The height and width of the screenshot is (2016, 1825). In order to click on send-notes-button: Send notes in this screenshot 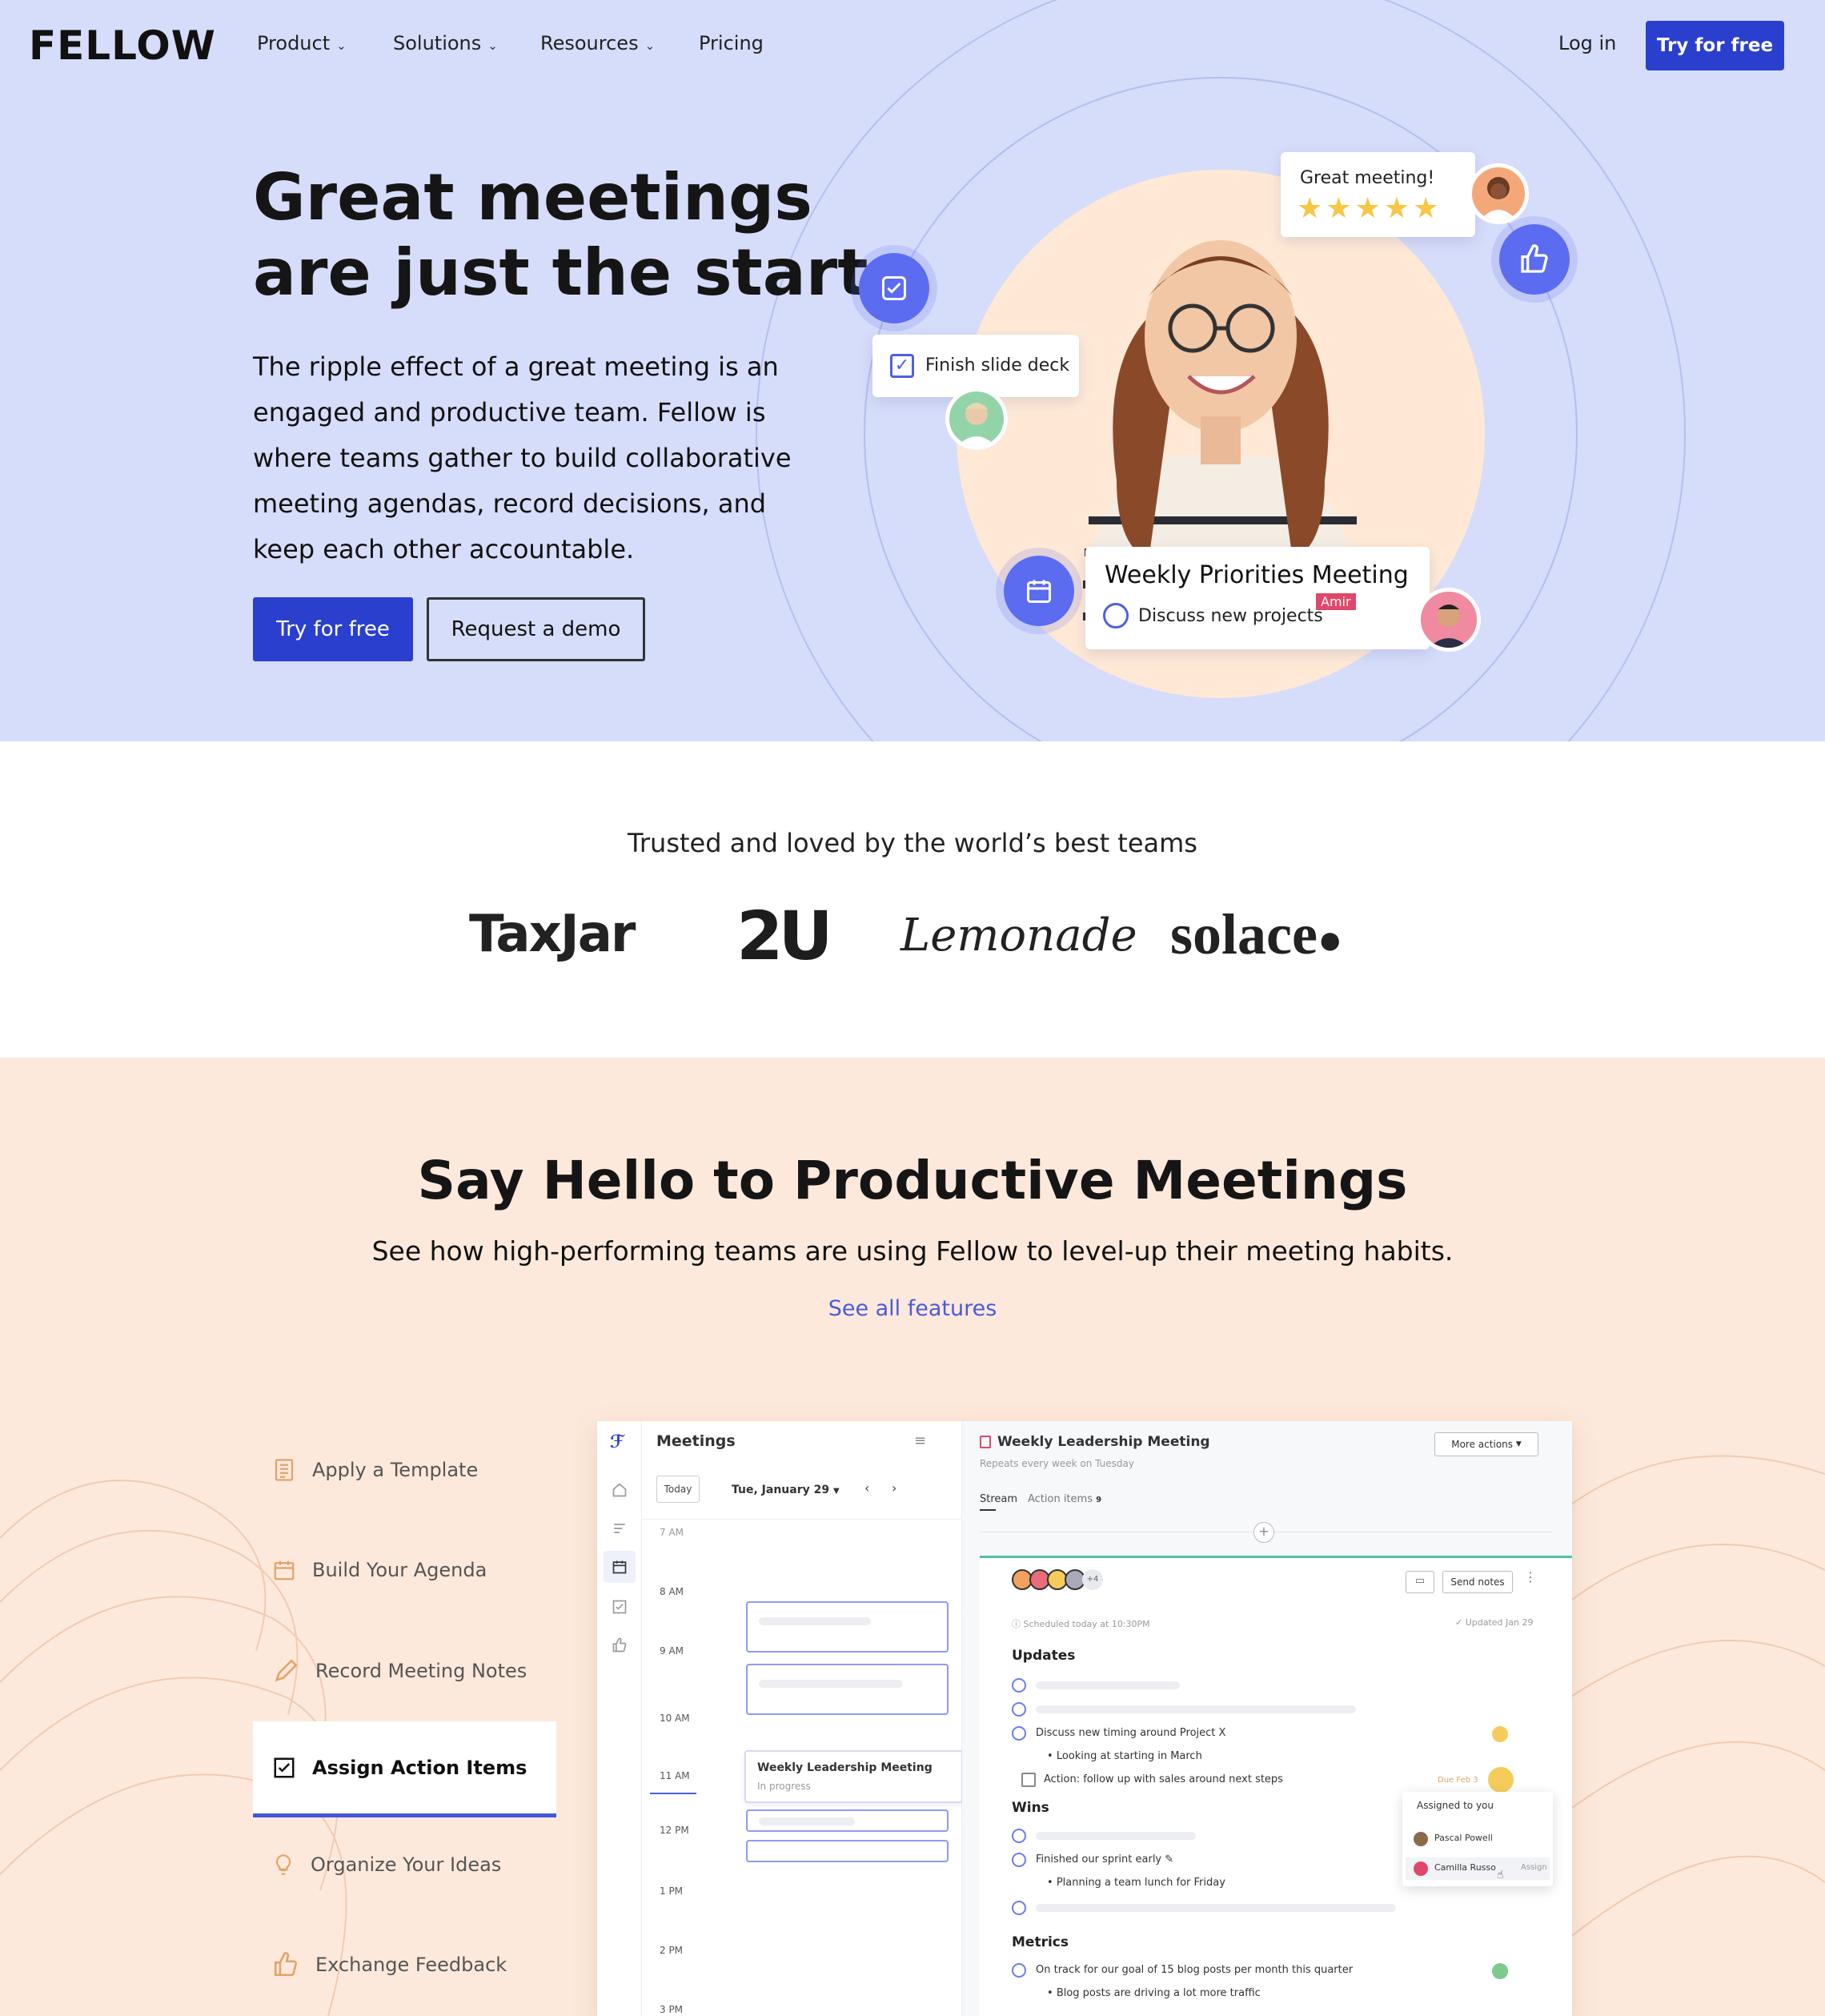, I will do `click(1477, 1582)`.